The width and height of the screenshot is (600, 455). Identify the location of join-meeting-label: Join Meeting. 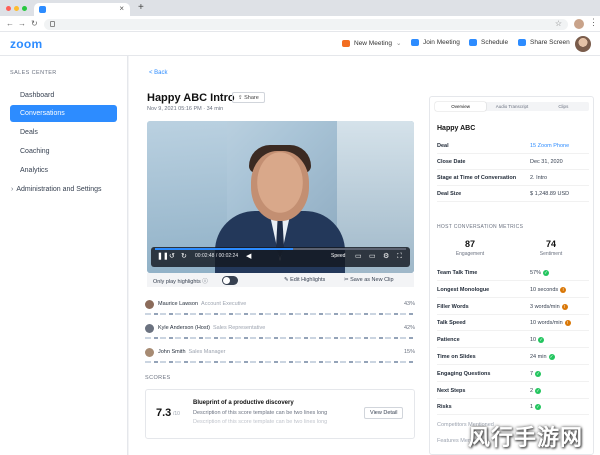
(441, 42).